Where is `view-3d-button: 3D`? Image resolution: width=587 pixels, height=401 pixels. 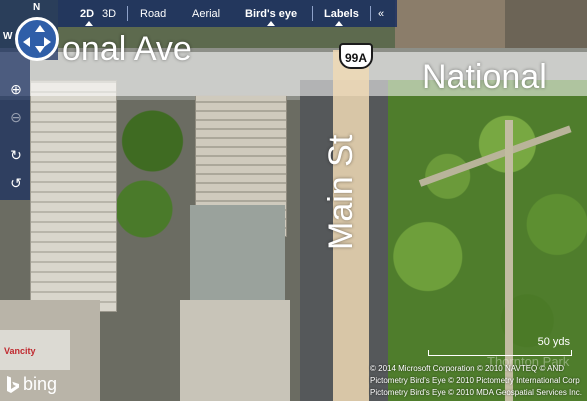
view-3d-button: 3D is located at coordinates (109, 14).